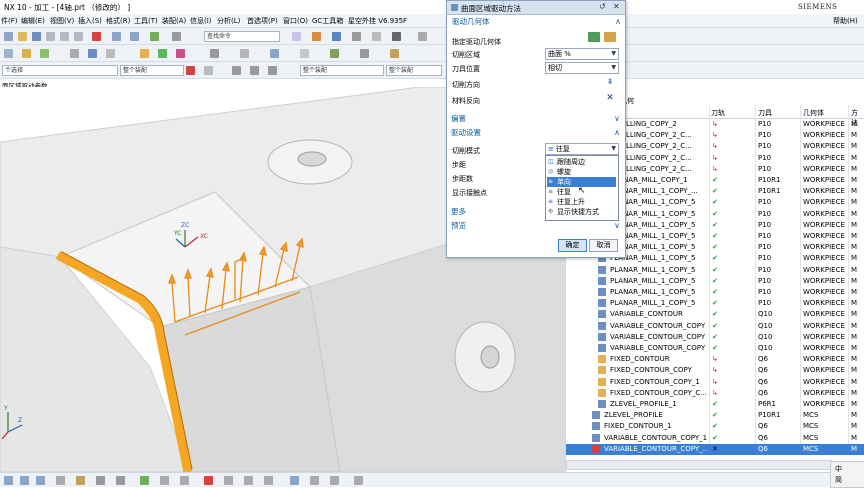  Describe the element at coordinates (154, 36) in the screenshot. I see `command-icon` at that location.